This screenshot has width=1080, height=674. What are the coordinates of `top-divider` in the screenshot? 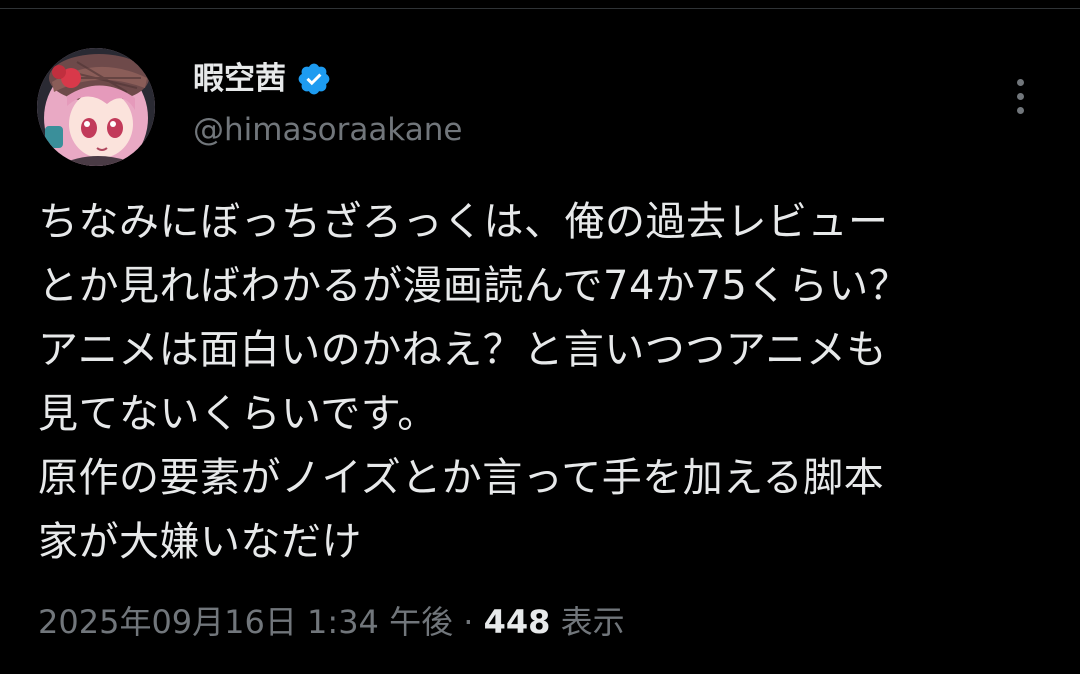 It's located at (540, 8).